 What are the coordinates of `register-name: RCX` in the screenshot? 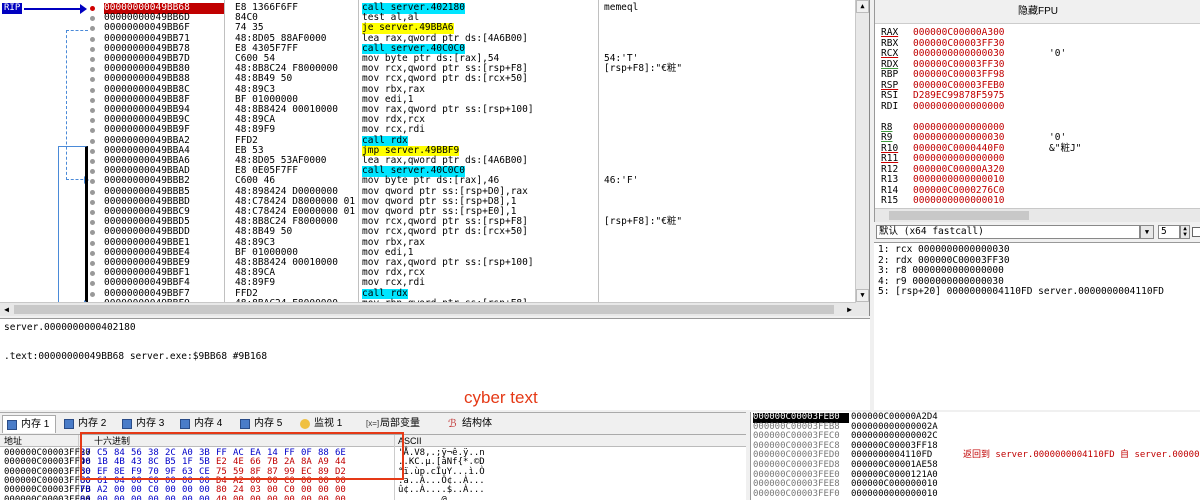 It's located at (890, 53).